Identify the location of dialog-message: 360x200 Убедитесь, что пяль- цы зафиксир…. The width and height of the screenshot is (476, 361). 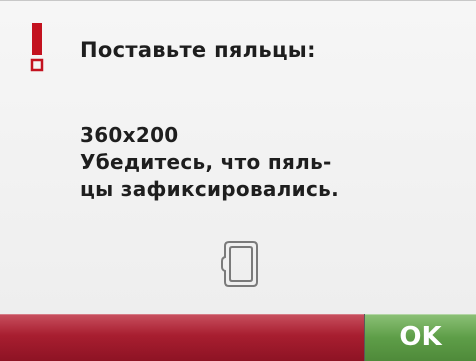
(209, 162).